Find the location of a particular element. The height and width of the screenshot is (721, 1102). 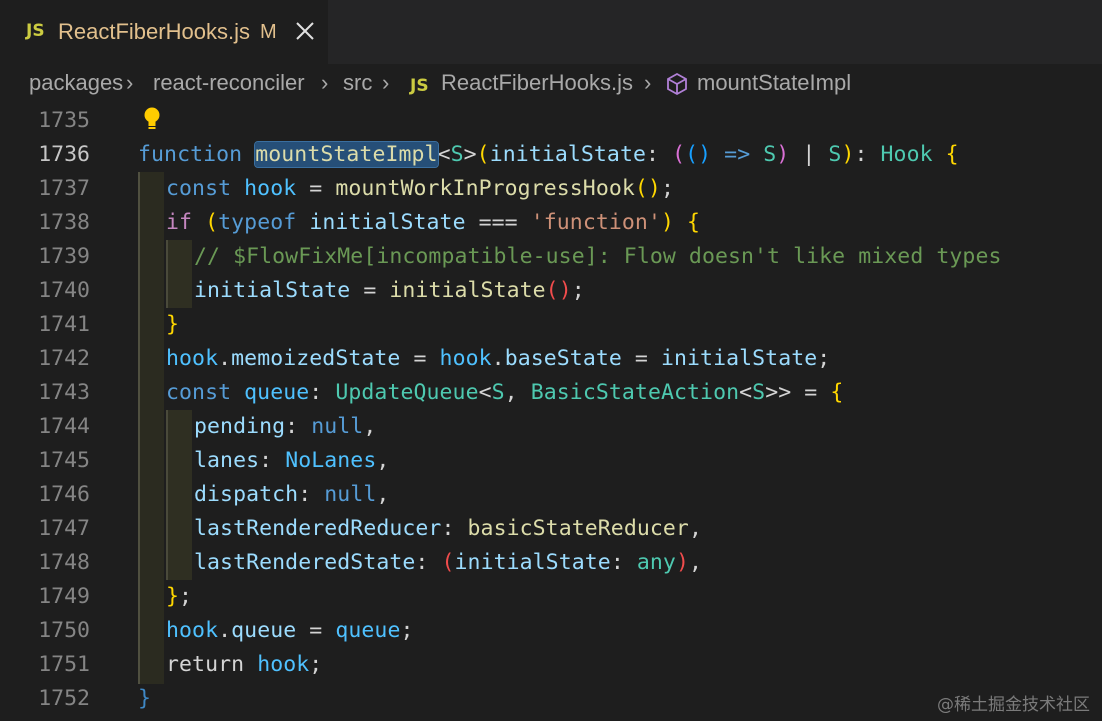

code-line-1741: } is located at coordinates (172, 325).